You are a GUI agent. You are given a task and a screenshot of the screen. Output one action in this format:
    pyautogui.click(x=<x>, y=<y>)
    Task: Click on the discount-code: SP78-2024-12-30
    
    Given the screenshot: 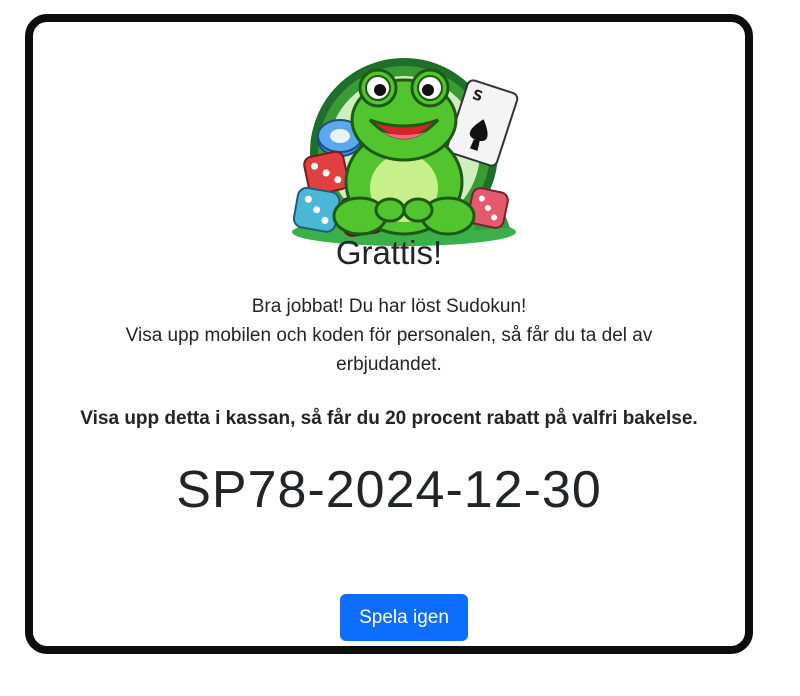 What is the action you would take?
    pyautogui.click(x=389, y=490)
    